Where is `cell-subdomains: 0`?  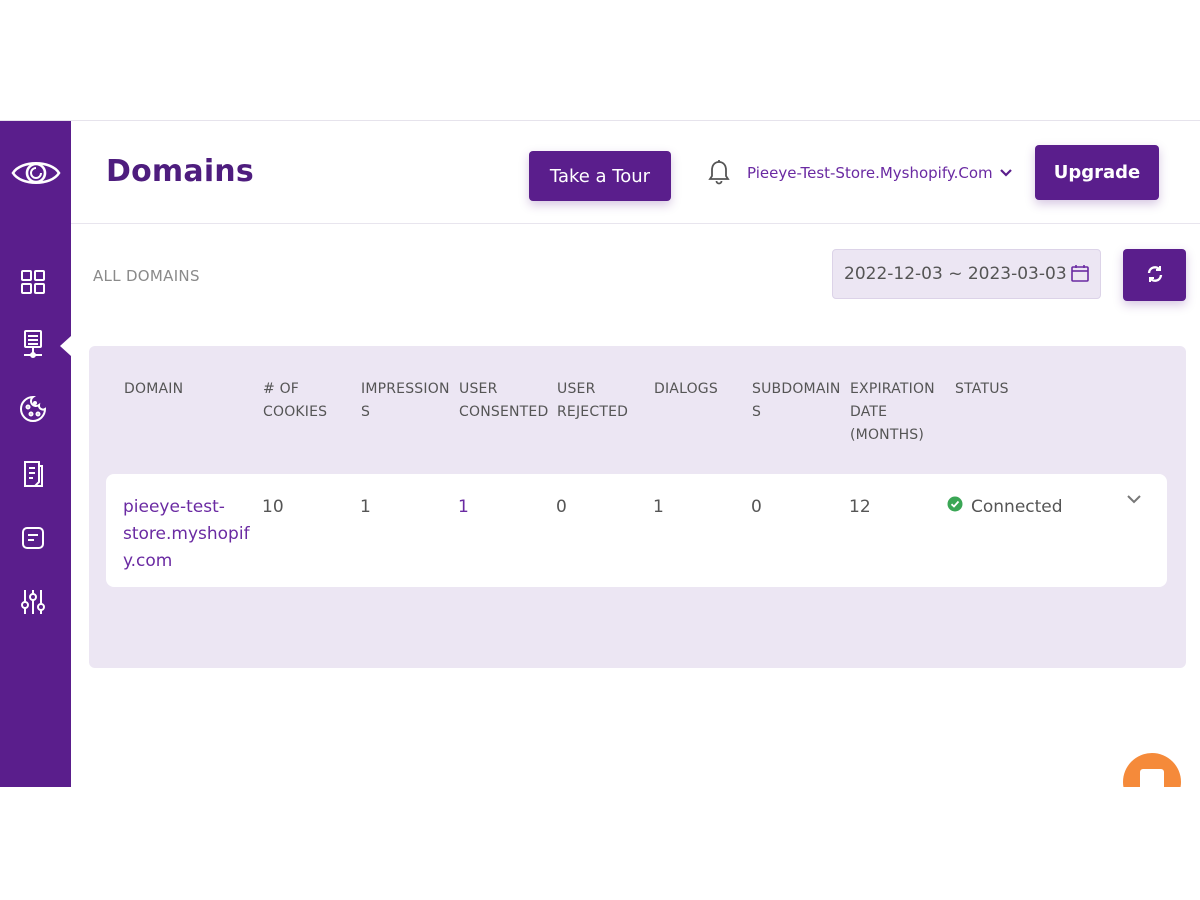
cell-subdomains: 0 is located at coordinates (756, 507).